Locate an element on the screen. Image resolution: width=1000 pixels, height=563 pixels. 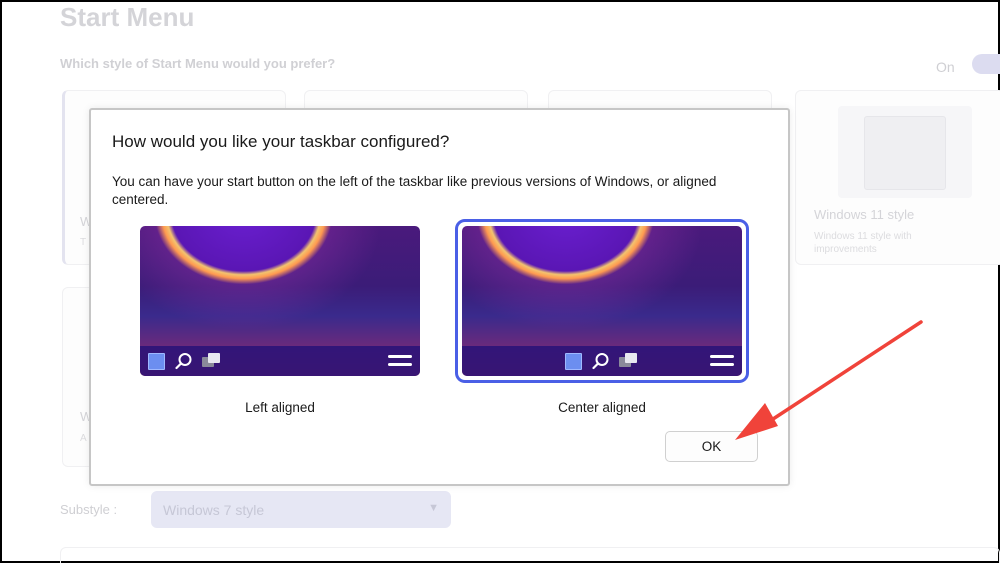
style-card-4-sub: A is located at coordinates (83, 438).